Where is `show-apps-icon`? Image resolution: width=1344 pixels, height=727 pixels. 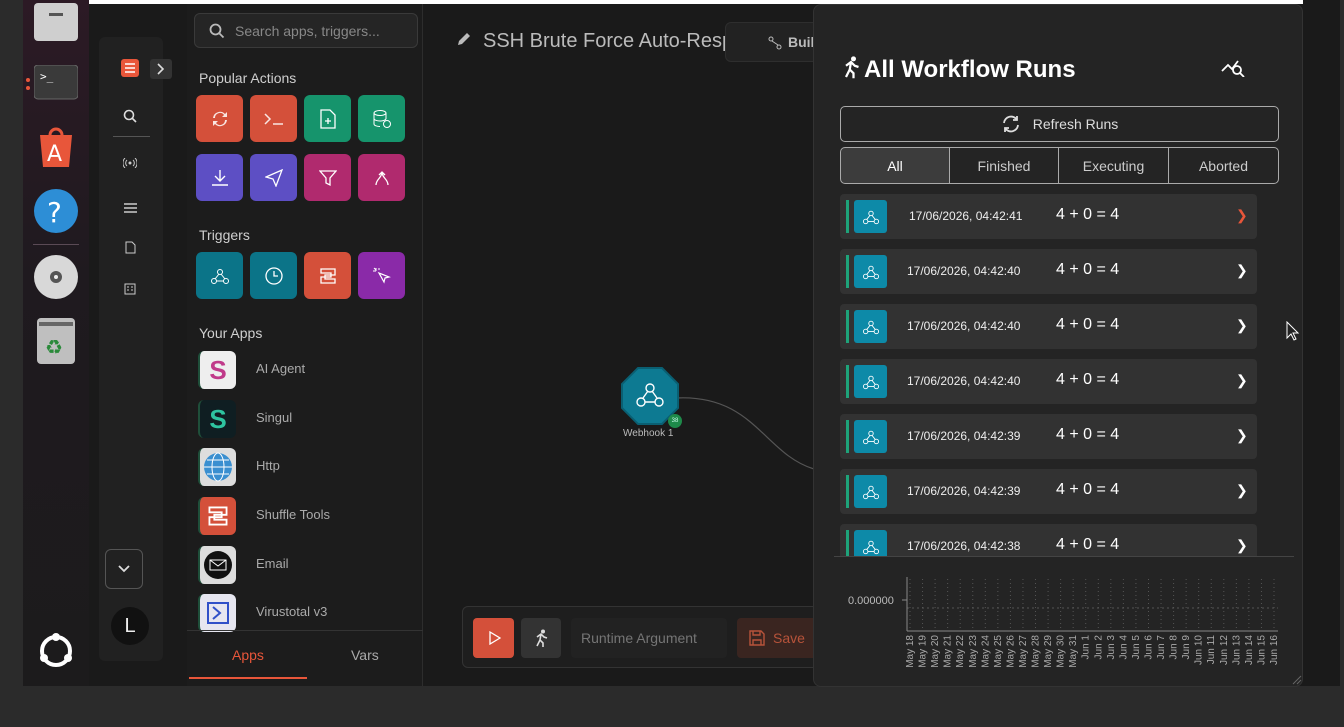
show-apps-icon is located at coordinates (56, 651).